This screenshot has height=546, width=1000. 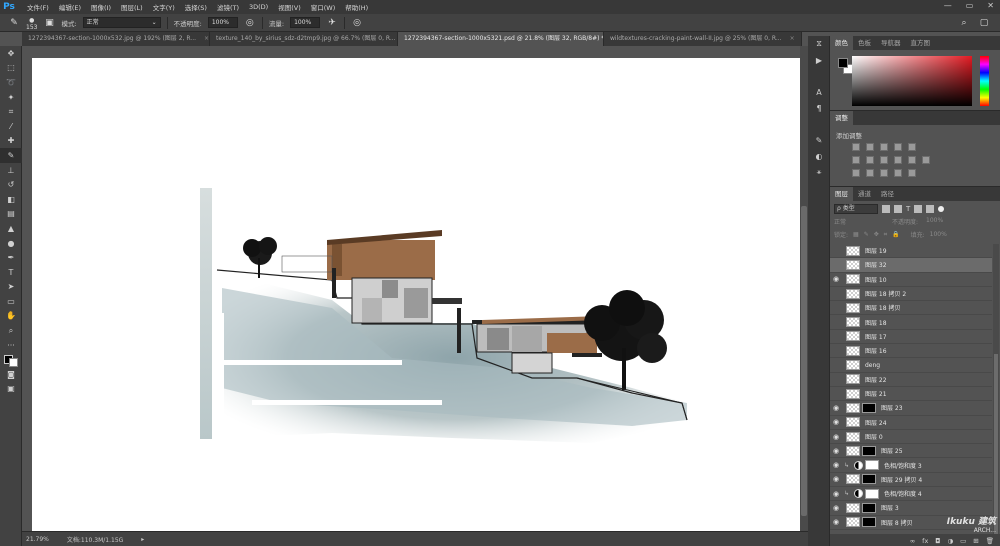 What do you see at coordinates (911, 351) in the screenshot?
I see `layer-row: 图层 16` at bounding box center [911, 351].